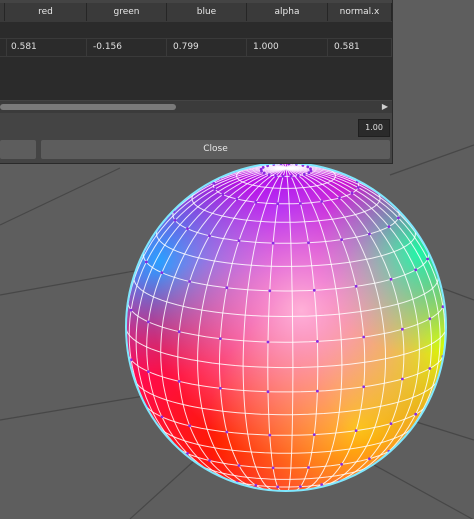 This screenshot has height=519, width=474. What do you see at coordinates (196, 127) in the screenshot?
I see `value-row: 1.00` at bounding box center [196, 127].